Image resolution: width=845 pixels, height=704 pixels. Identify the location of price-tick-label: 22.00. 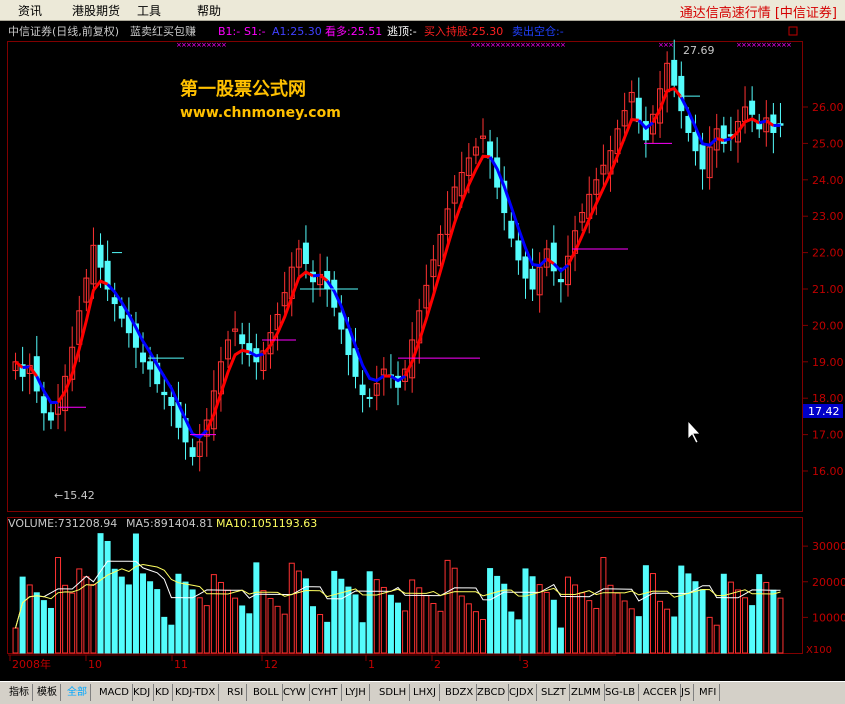
(828, 253).